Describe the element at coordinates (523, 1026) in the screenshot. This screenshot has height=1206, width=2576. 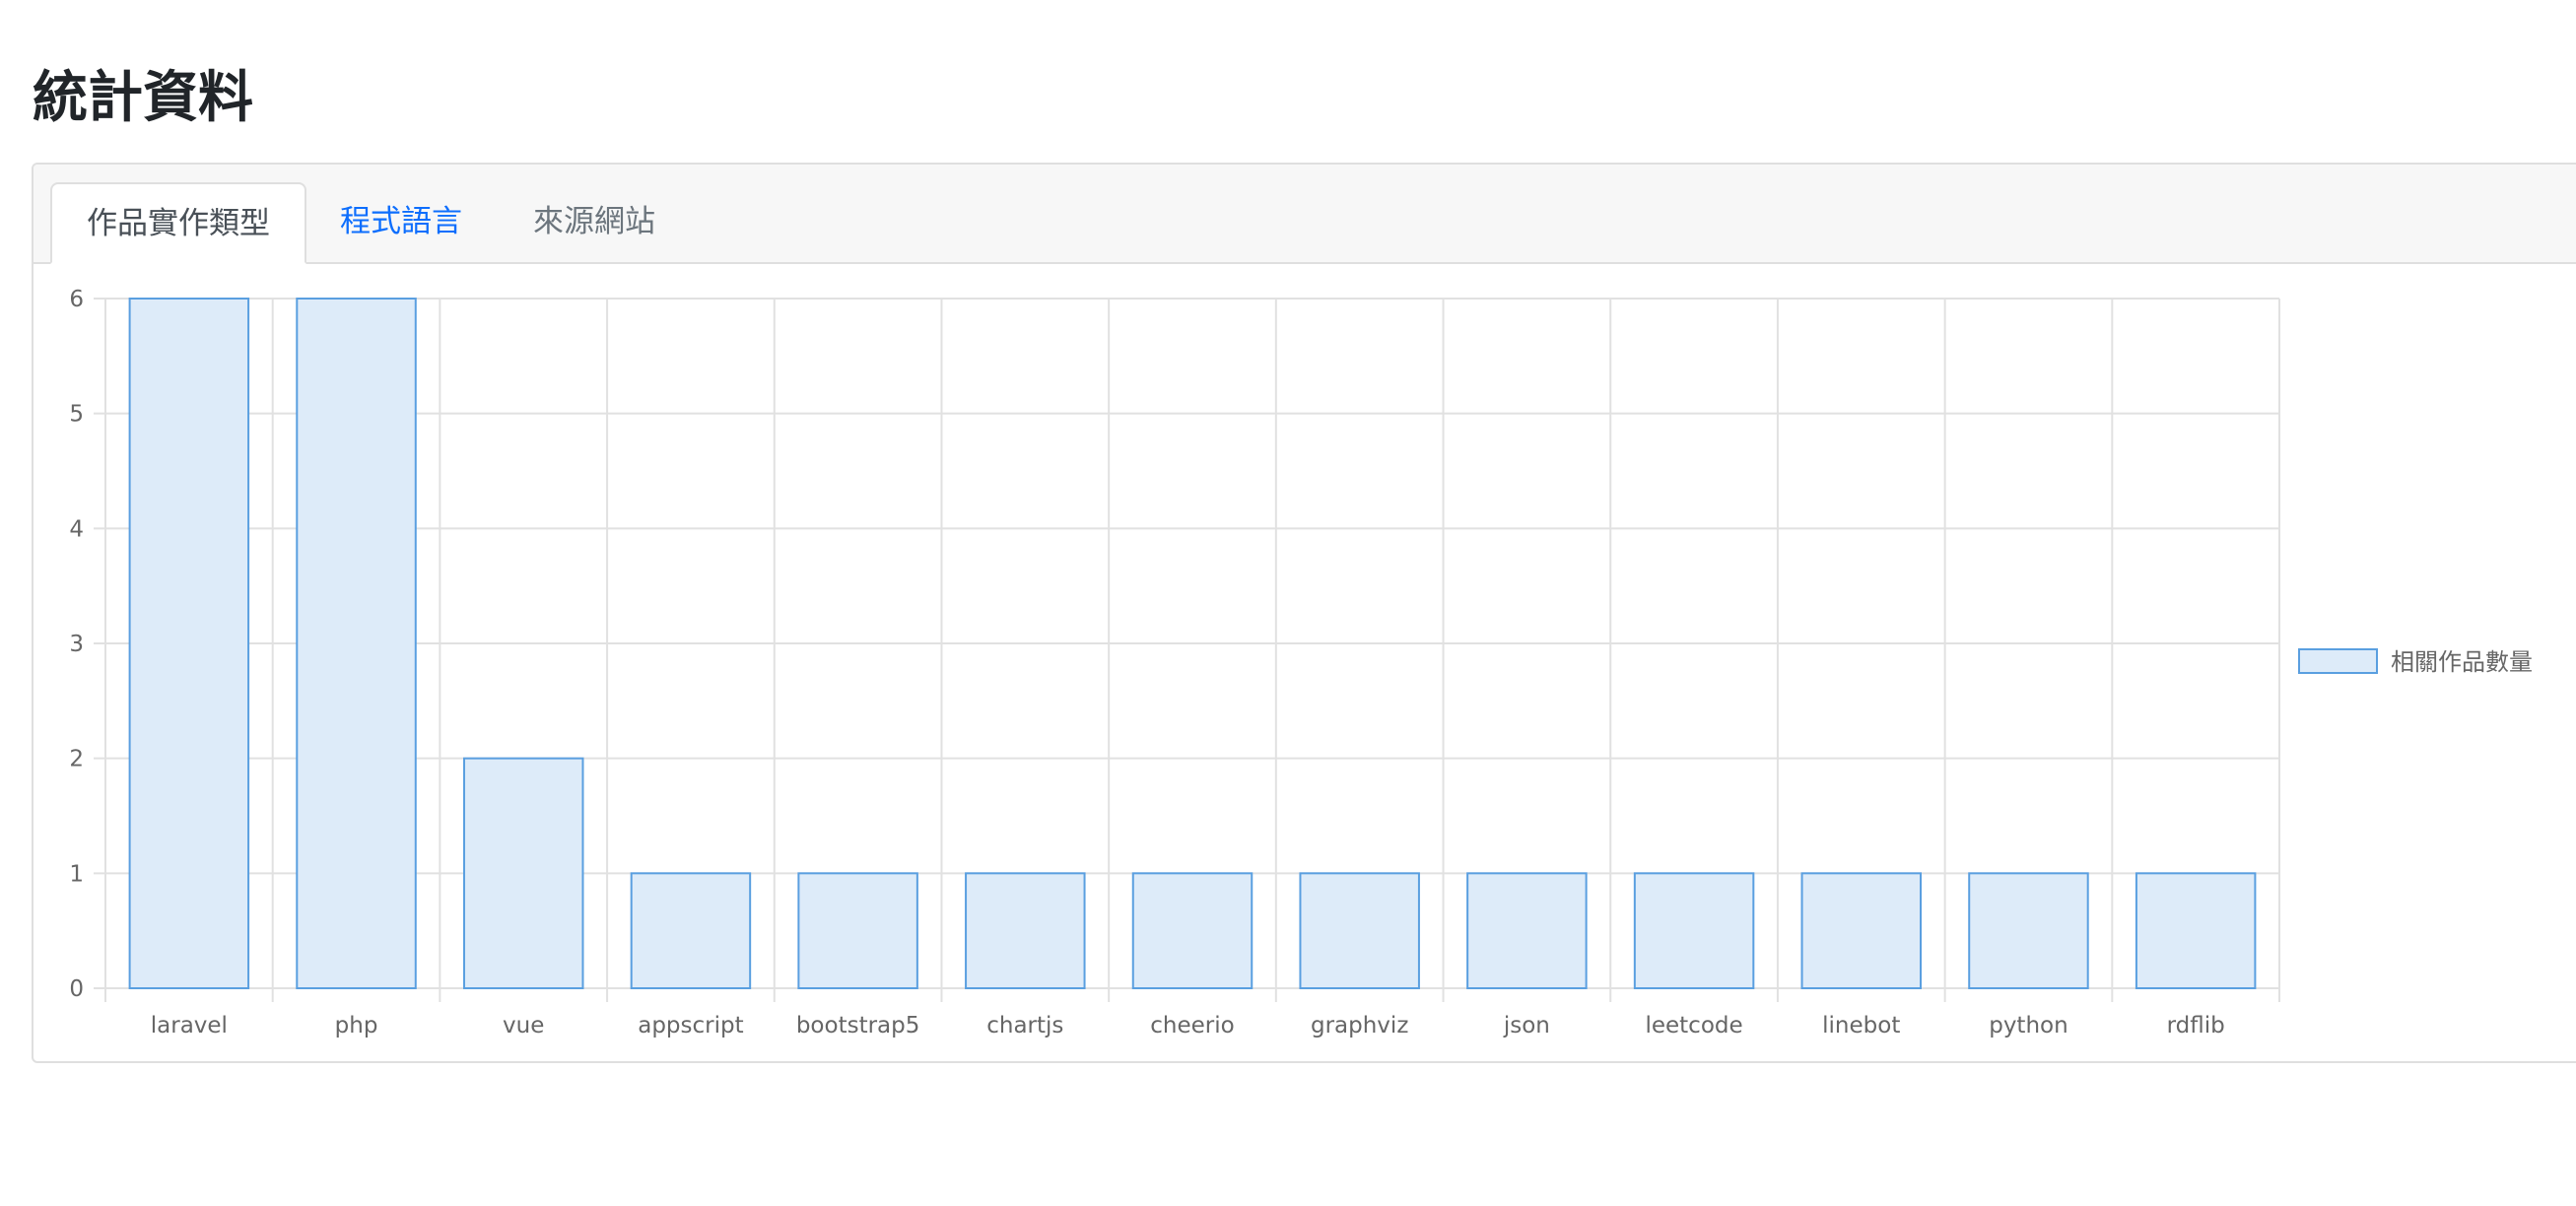
I see `x-tick-label: vue` at that location.